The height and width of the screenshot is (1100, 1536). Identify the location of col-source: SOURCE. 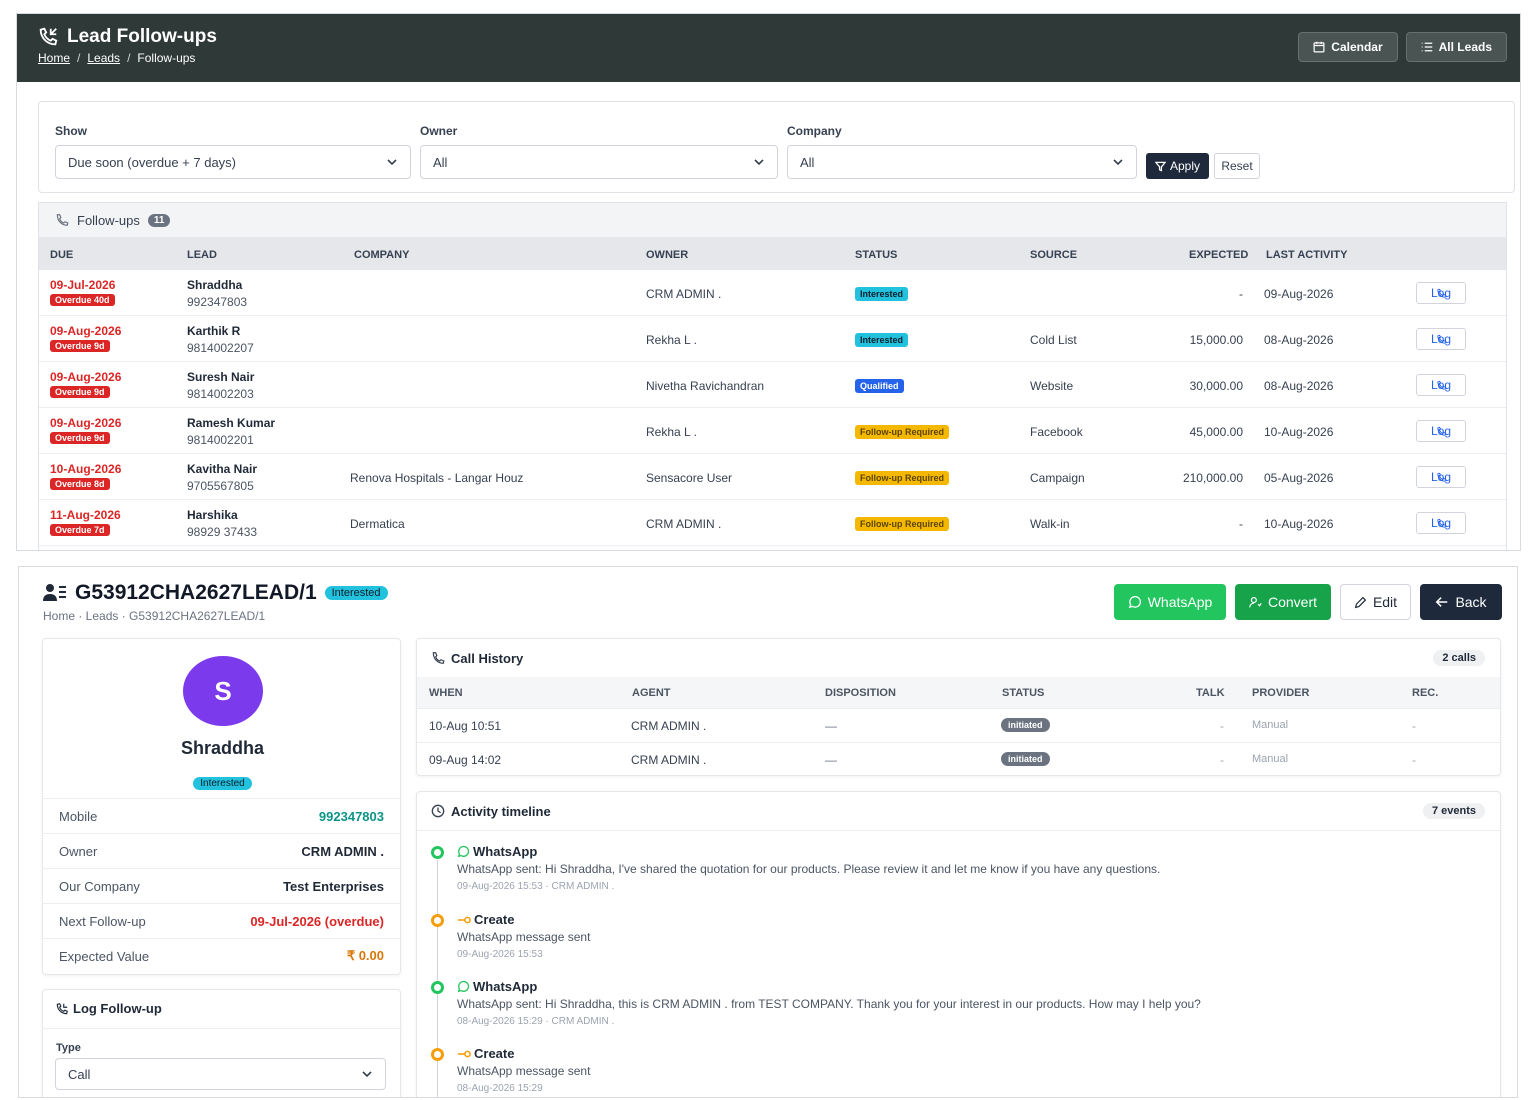
(1053, 255).